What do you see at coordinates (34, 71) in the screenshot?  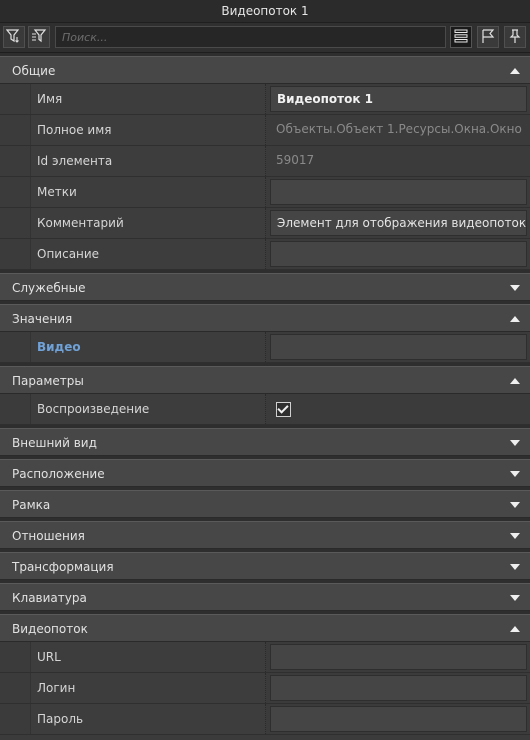 I see `section-title: Общие` at bounding box center [34, 71].